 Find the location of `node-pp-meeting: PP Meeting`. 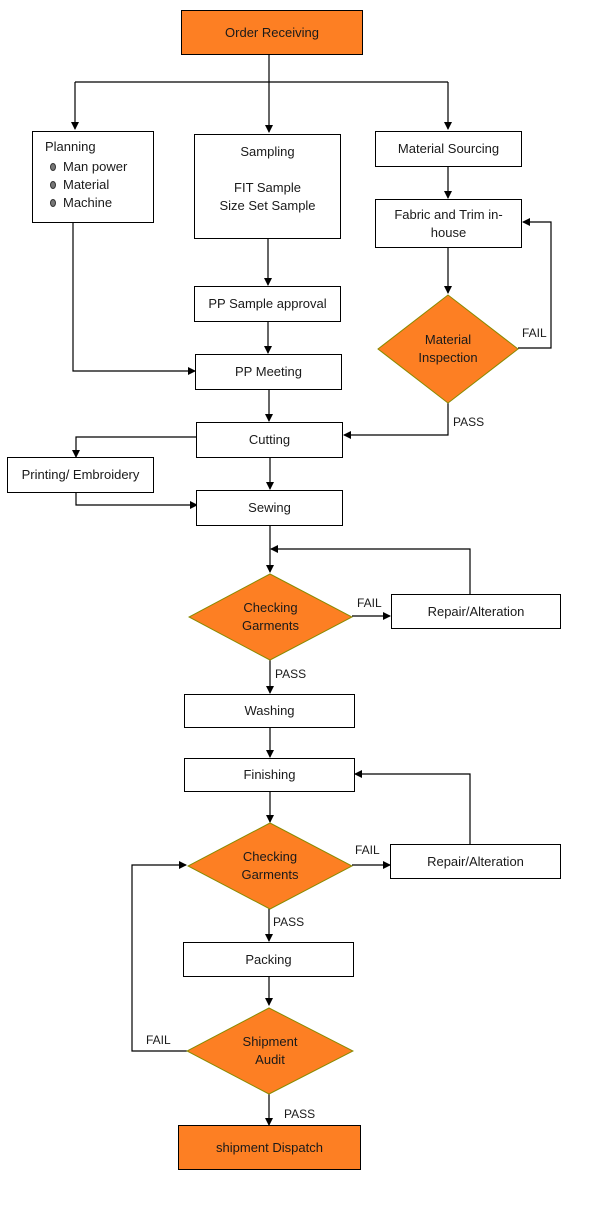

node-pp-meeting: PP Meeting is located at coordinates (268, 372).